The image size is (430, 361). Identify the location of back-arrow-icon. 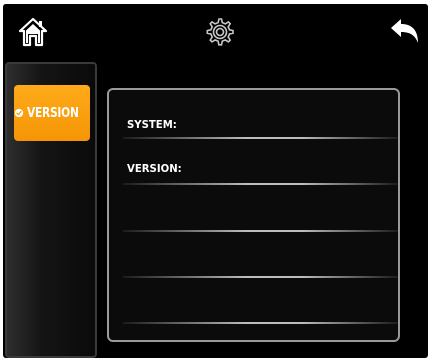
(405, 32).